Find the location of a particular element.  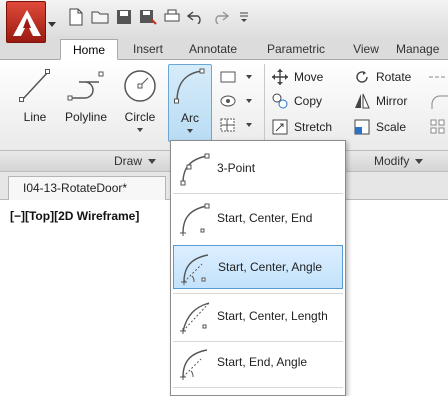

modify-panel-title: Modify is located at coordinates (399, 161).